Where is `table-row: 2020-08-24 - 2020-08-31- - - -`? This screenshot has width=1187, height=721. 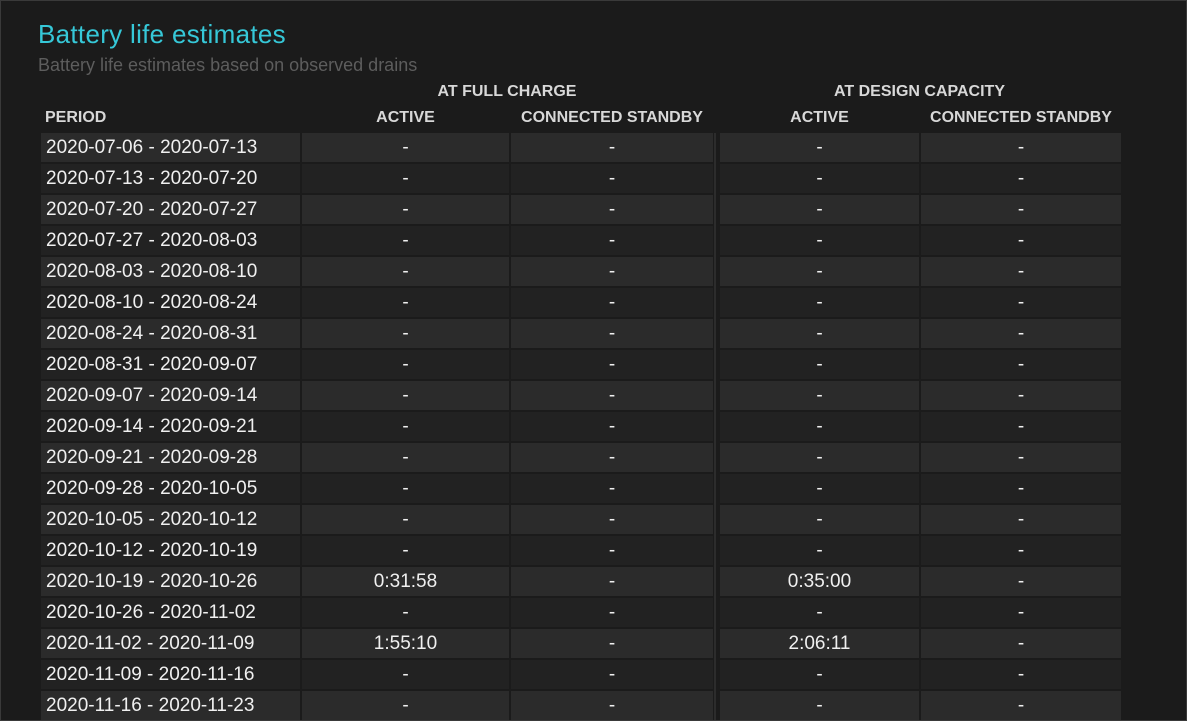 table-row: 2020-08-24 - 2020-08-31- - - - is located at coordinates (581, 333).